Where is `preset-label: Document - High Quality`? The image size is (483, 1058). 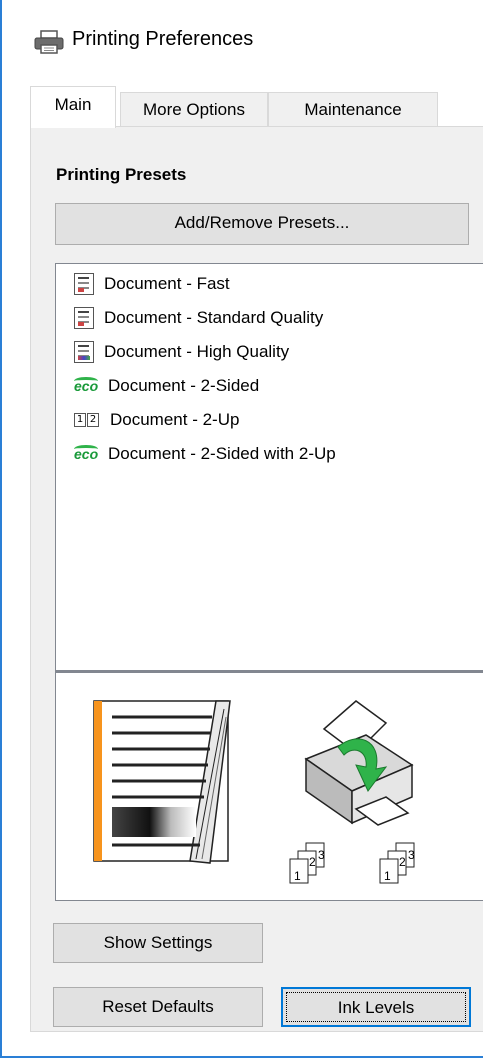
preset-label: Document - High Quality is located at coordinates (197, 351).